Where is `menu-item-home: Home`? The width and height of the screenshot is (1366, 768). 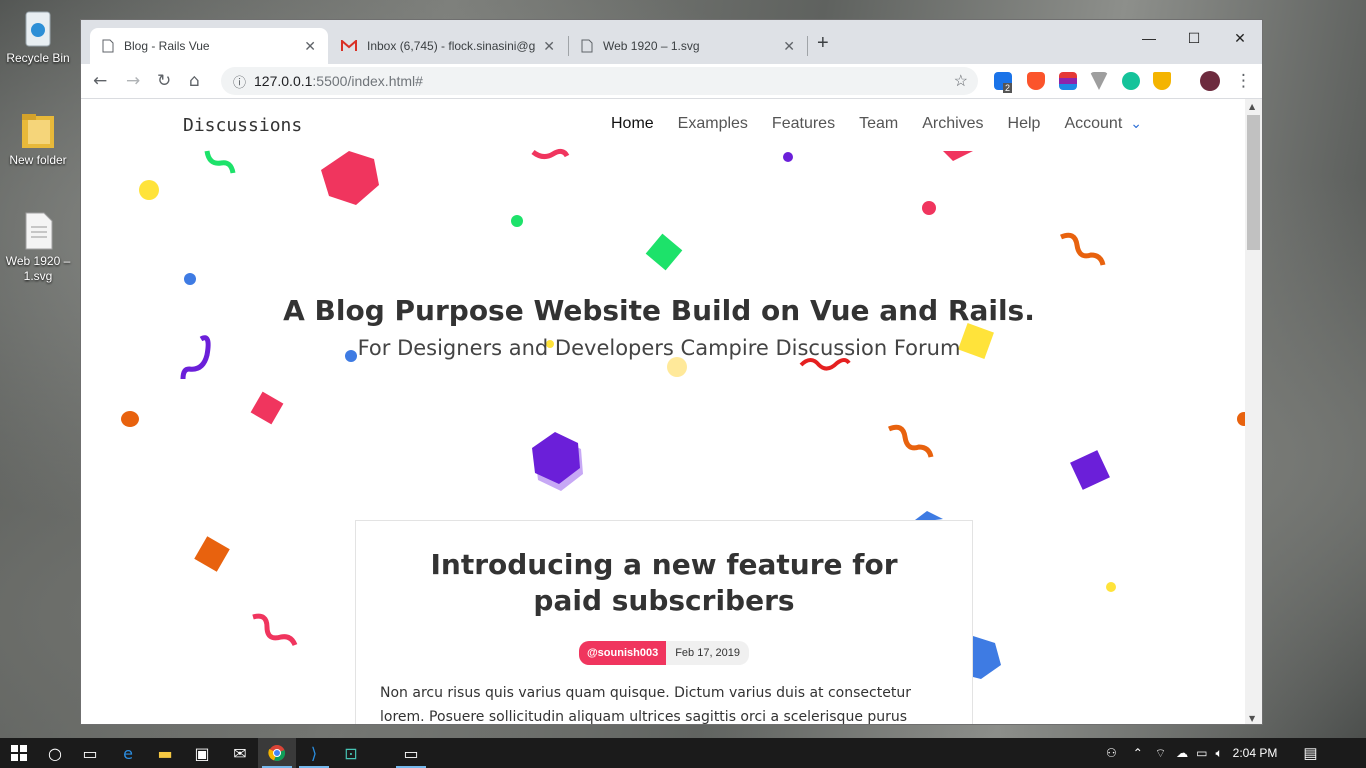
menu-item-home: Home is located at coordinates (632, 124).